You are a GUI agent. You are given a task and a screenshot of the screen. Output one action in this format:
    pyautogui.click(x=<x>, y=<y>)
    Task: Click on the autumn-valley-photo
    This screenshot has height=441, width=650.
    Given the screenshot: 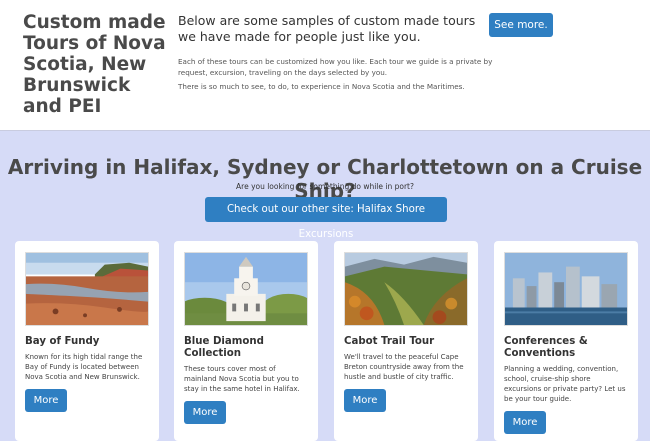 What is the action you would take?
    pyautogui.click(x=406, y=289)
    